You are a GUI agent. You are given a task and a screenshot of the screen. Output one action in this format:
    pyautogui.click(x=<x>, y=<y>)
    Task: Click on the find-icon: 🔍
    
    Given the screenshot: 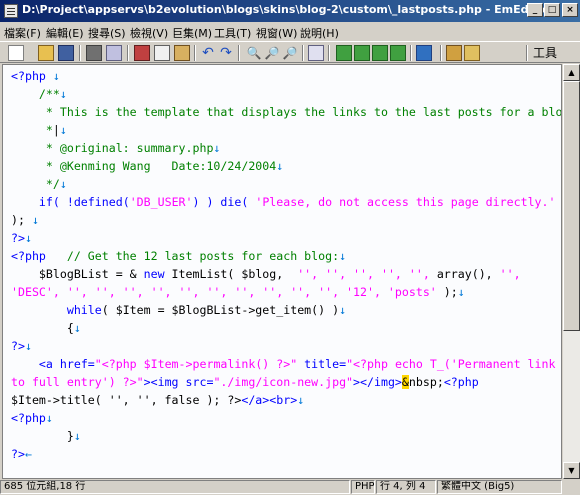 What is the action you would take?
    pyautogui.click(x=254, y=53)
    